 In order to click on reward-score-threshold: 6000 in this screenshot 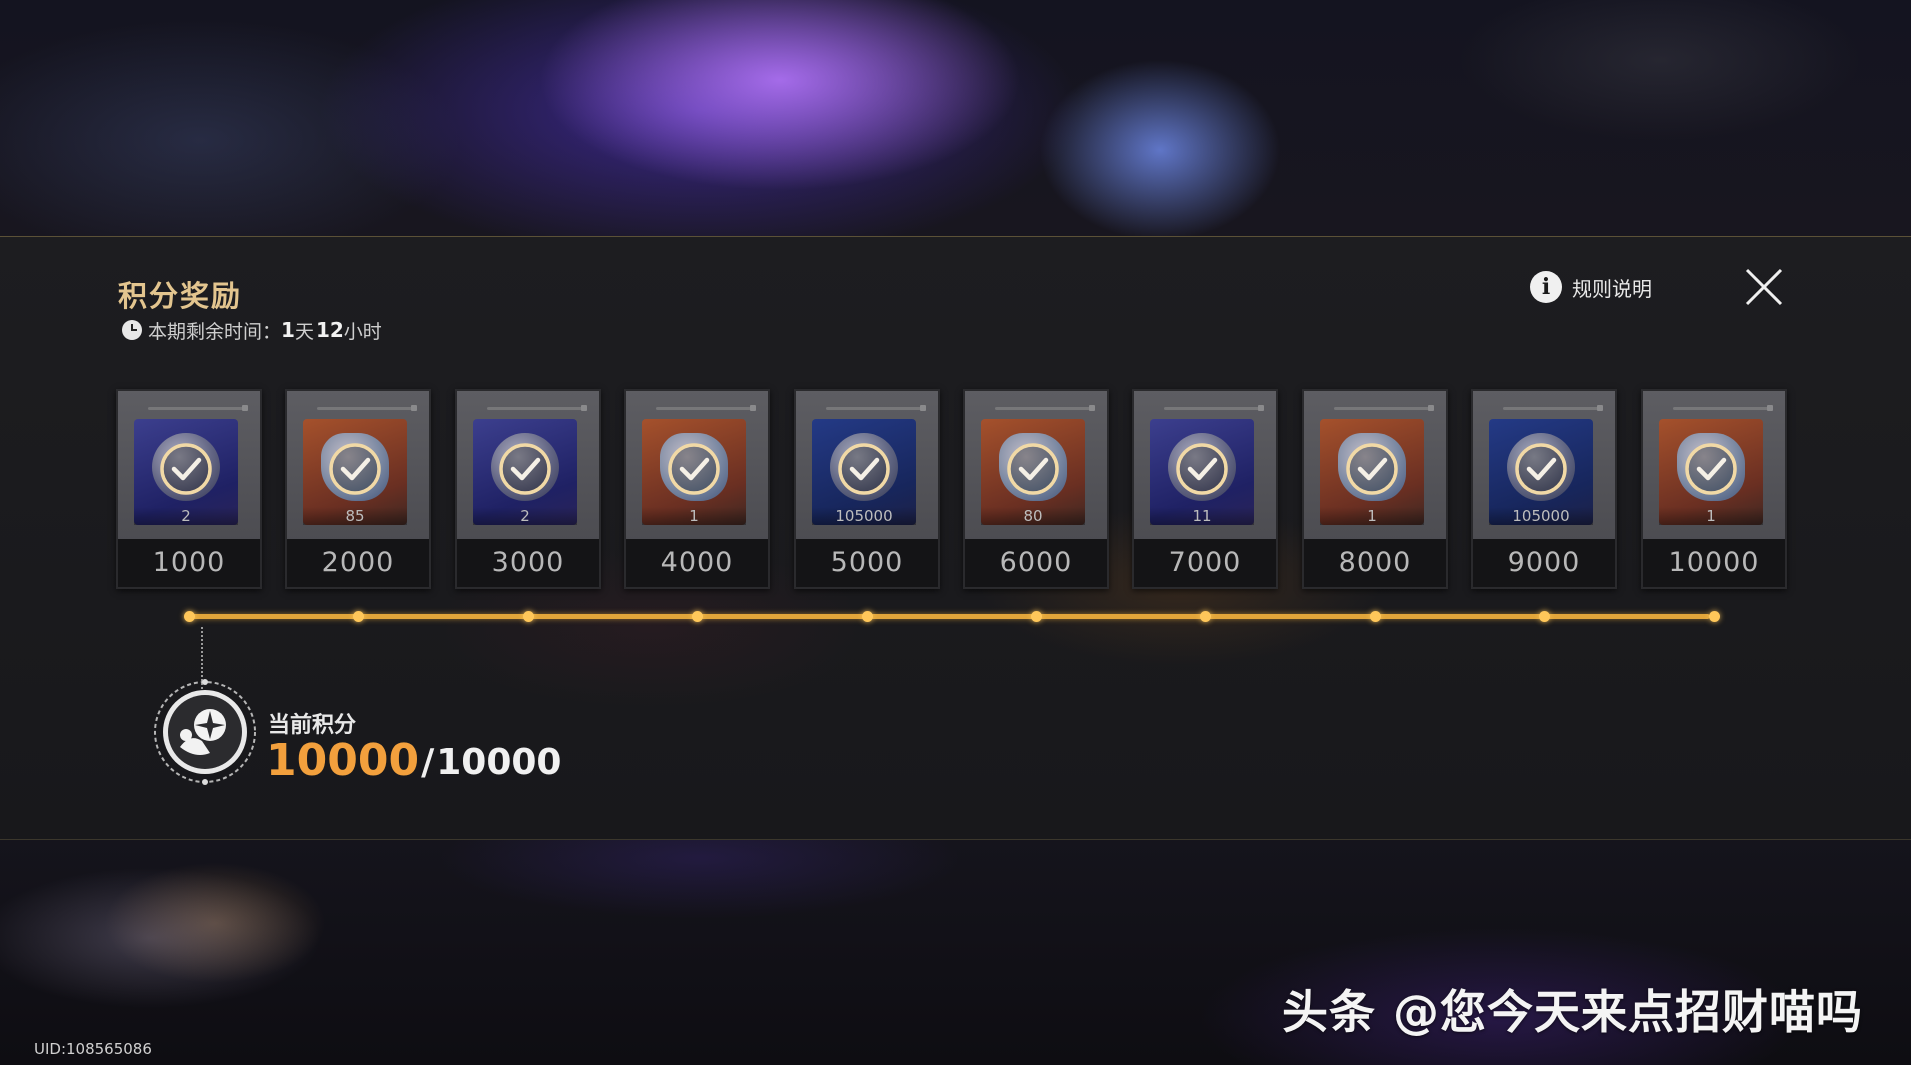, I will do `click(1036, 563)`.